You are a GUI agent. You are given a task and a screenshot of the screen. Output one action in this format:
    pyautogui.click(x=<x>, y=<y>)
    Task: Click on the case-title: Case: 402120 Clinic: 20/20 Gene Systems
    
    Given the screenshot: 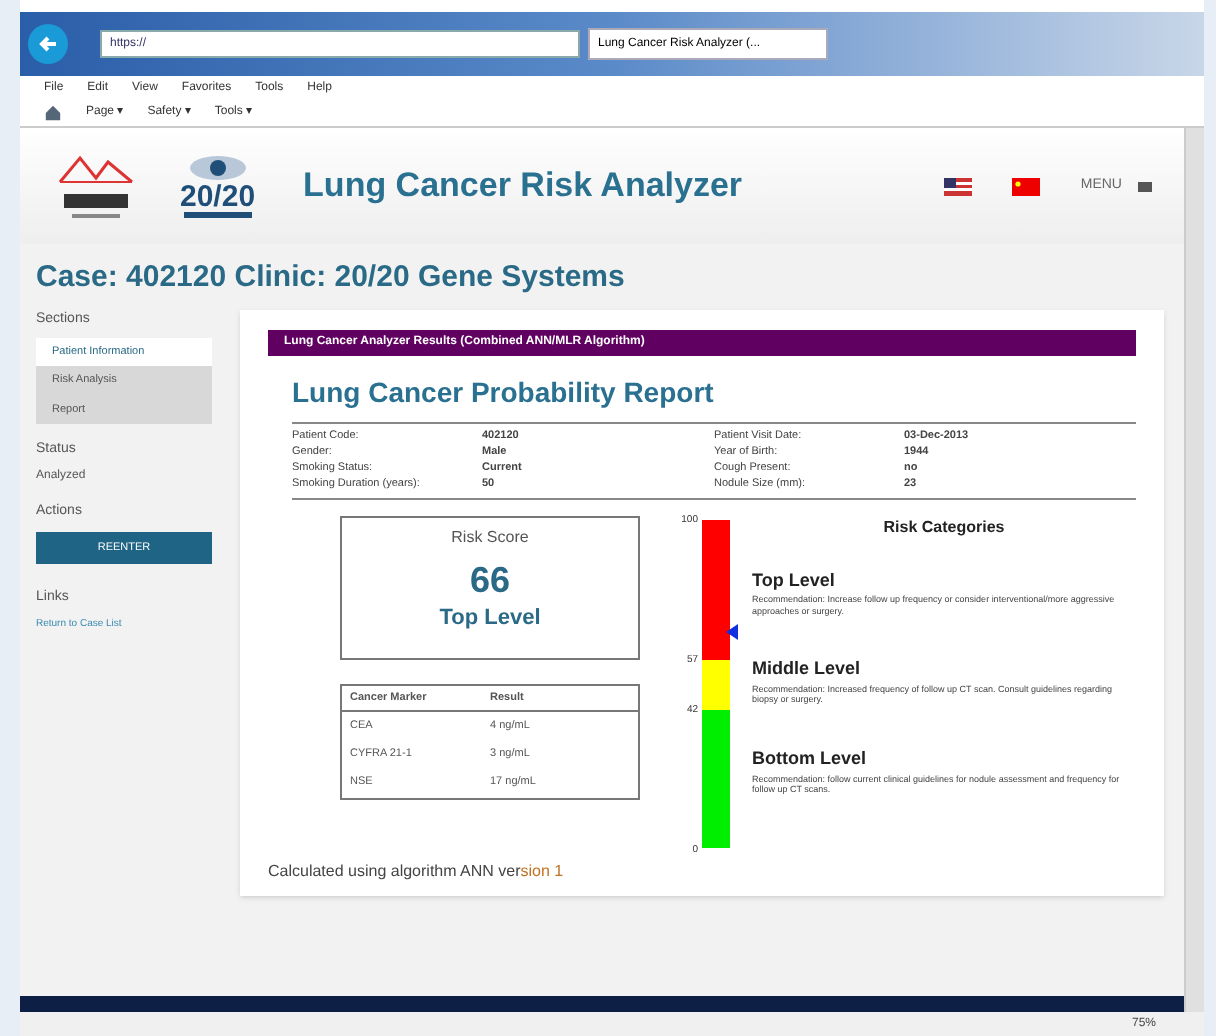 What is the action you would take?
    pyautogui.click(x=330, y=278)
    